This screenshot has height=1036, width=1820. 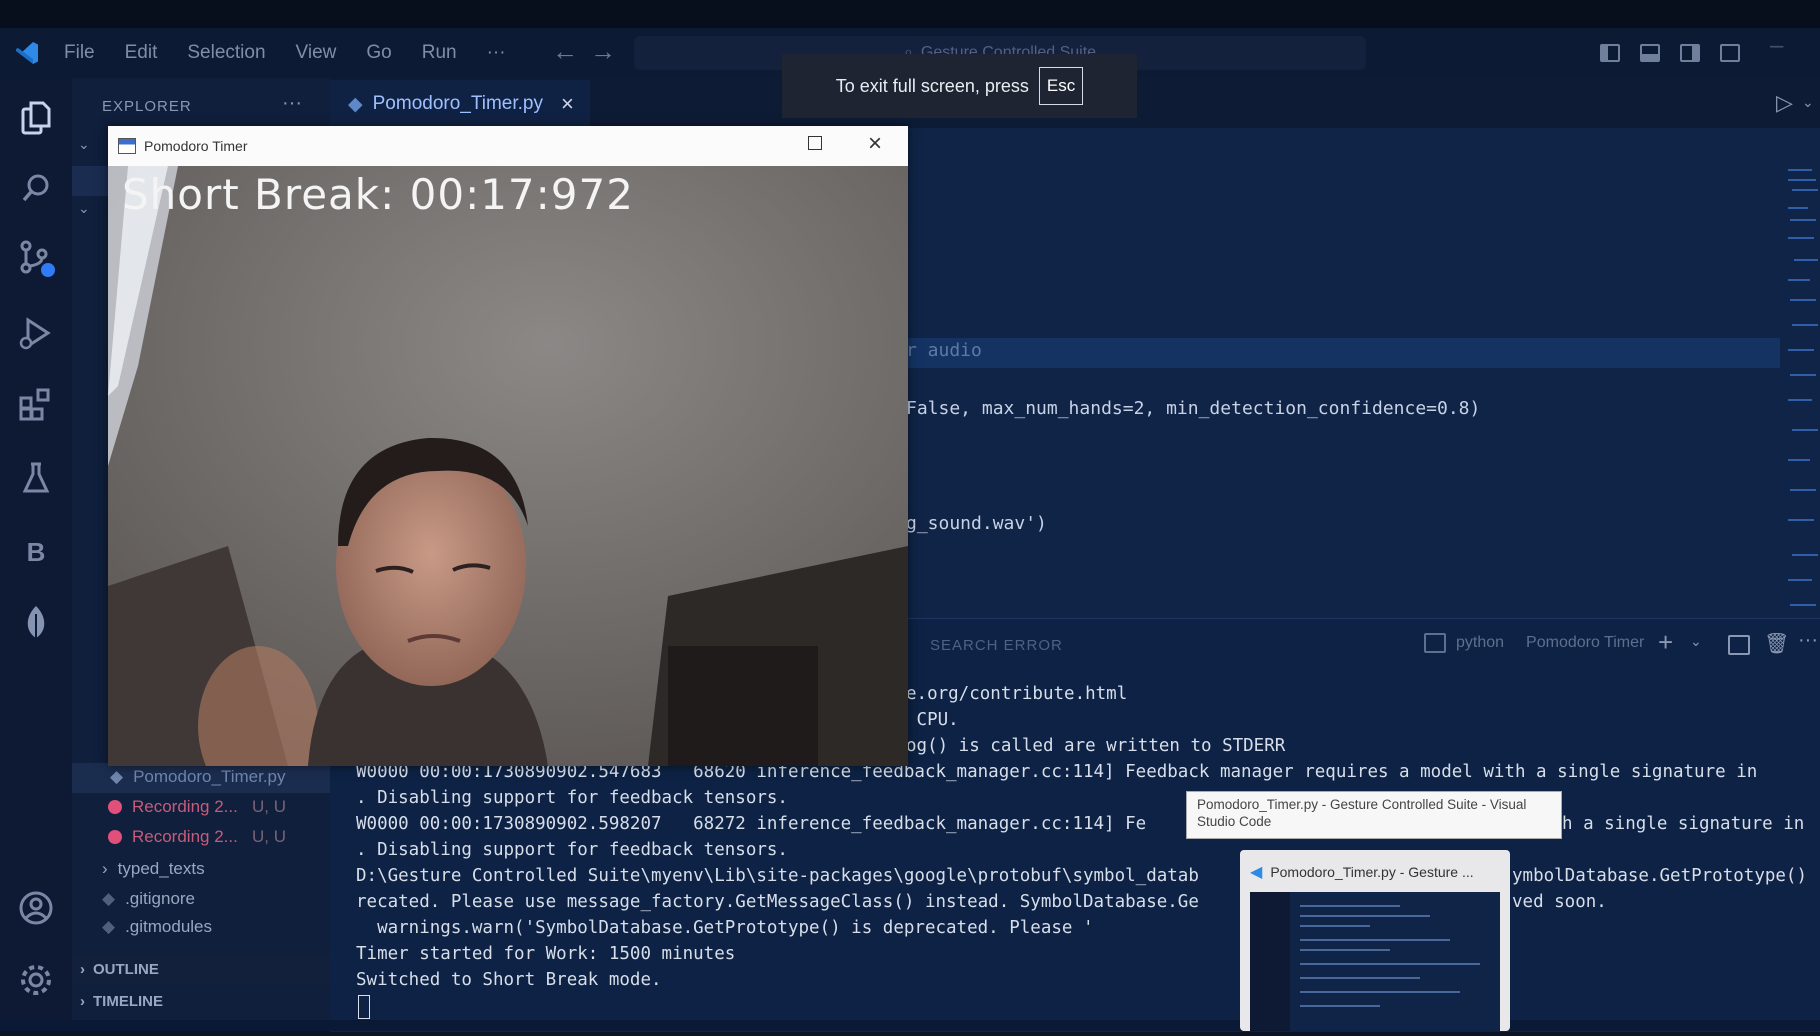 I want to click on folder-item: › typed_texts, so click(x=153, y=869).